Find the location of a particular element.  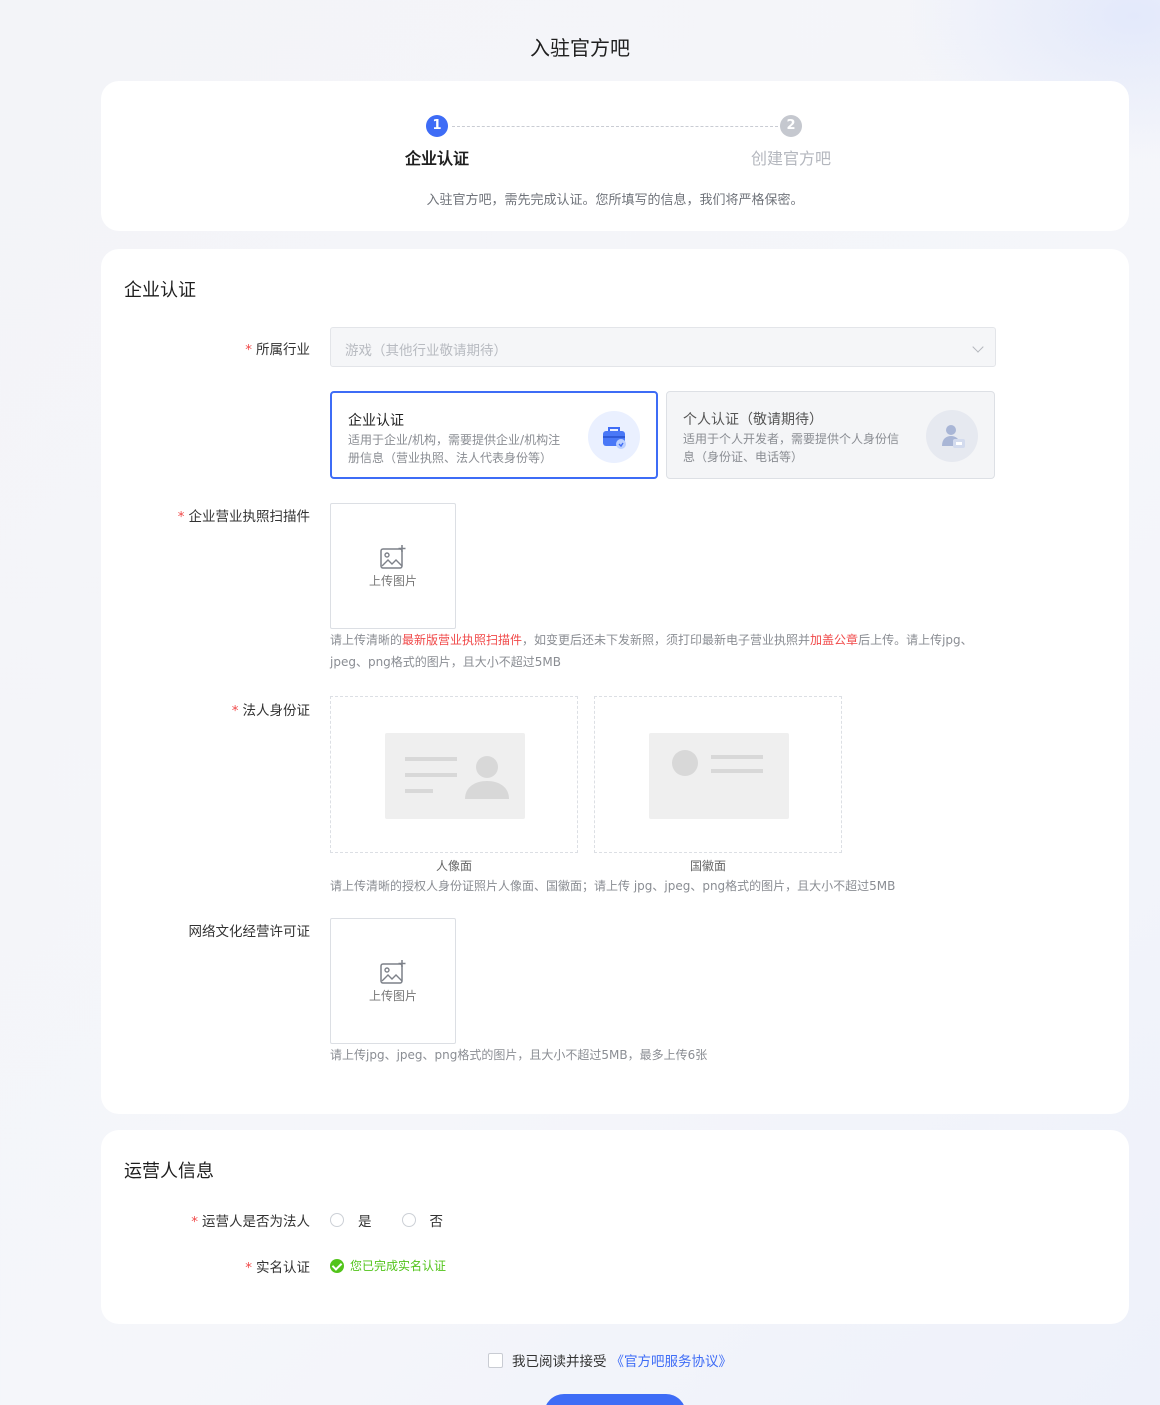

steps-description: 入驻官方吧，需先完成认证。您所填写的信息，我们将严格保密。 is located at coordinates (615, 200).